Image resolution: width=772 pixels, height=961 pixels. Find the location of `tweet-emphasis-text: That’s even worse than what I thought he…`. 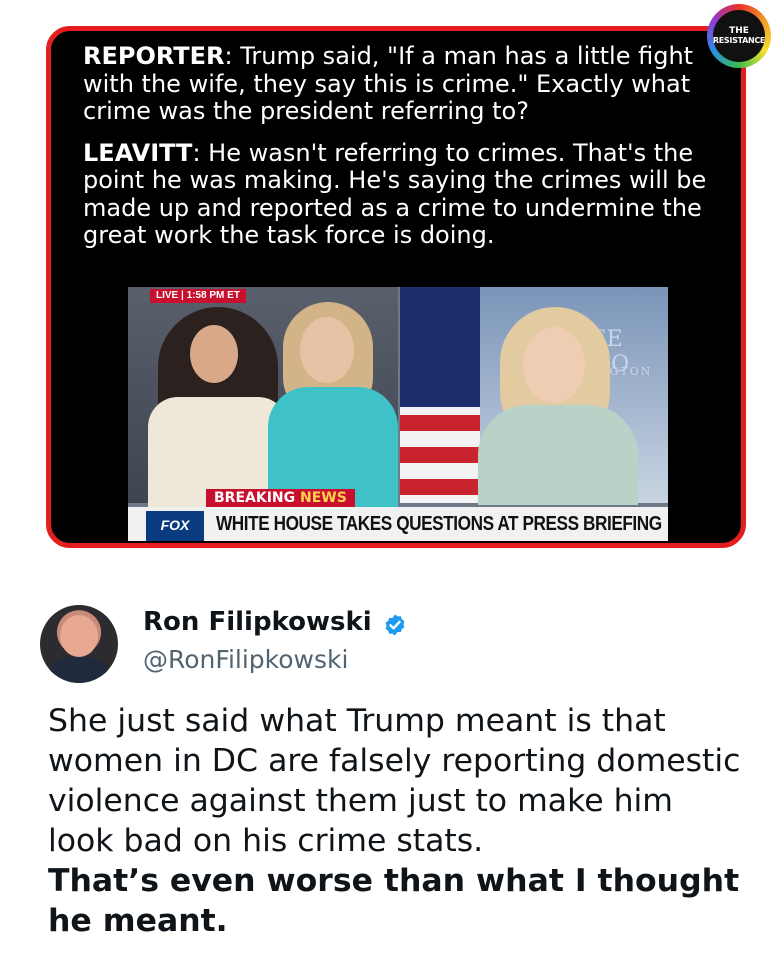

tweet-emphasis-text: That’s even worse than what I thought he… is located at coordinates (394, 901).